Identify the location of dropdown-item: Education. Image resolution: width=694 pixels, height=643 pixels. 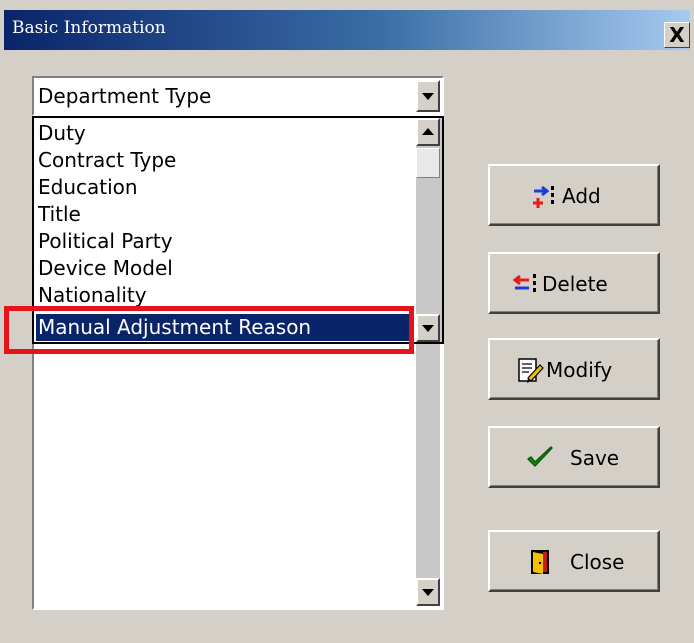
(88, 187).